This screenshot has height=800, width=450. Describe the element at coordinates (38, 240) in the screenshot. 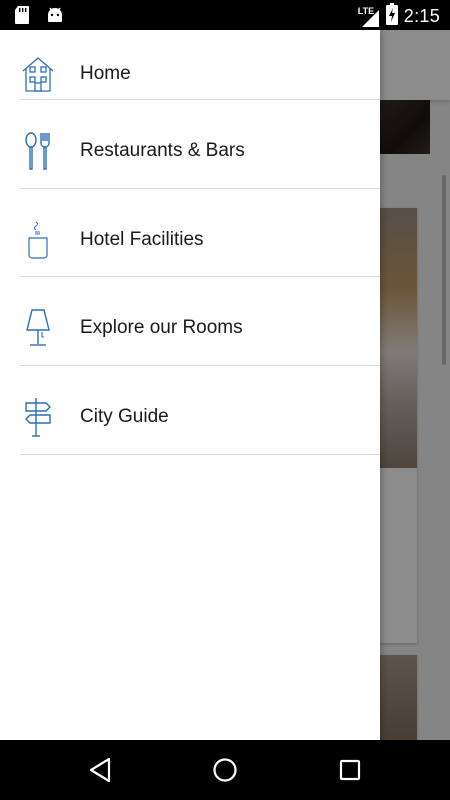

I see `cup-icon` at that location.